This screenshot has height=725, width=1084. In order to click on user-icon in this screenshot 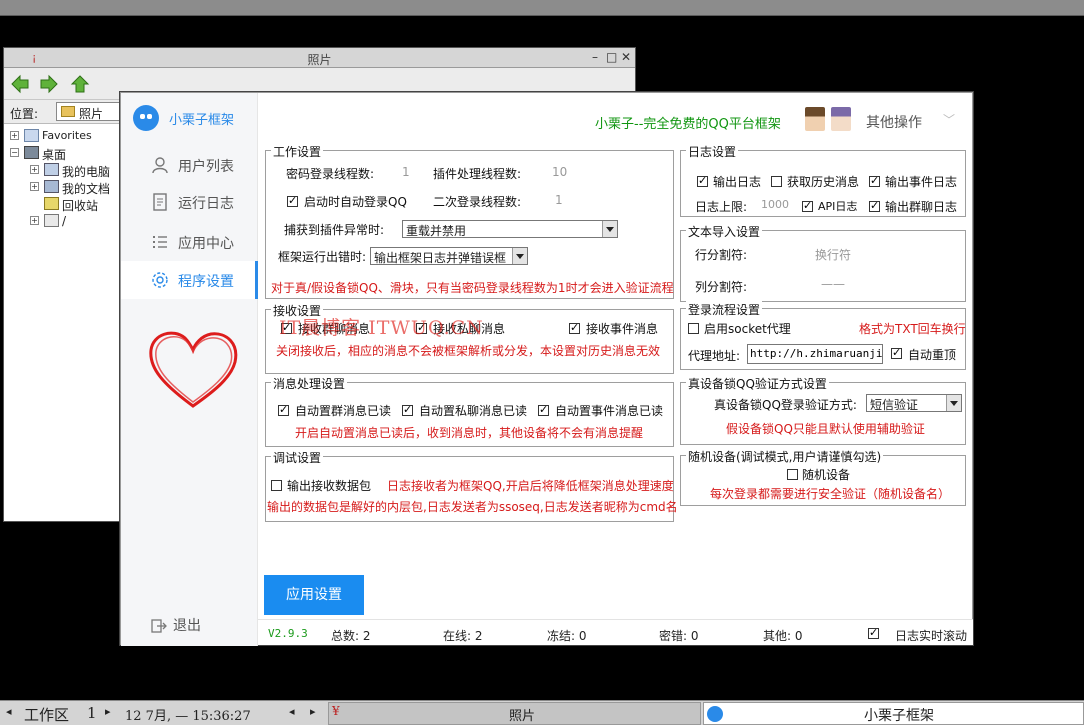, I will do `click(160, 165)`.